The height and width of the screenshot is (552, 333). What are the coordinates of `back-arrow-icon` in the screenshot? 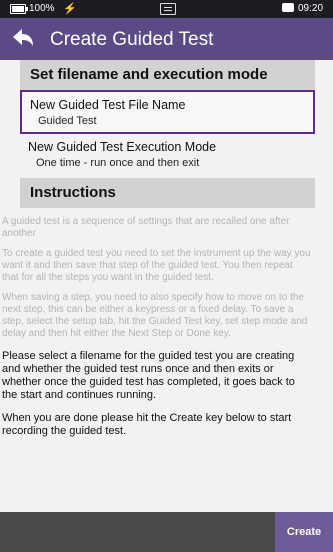 It's located at (23, 39).